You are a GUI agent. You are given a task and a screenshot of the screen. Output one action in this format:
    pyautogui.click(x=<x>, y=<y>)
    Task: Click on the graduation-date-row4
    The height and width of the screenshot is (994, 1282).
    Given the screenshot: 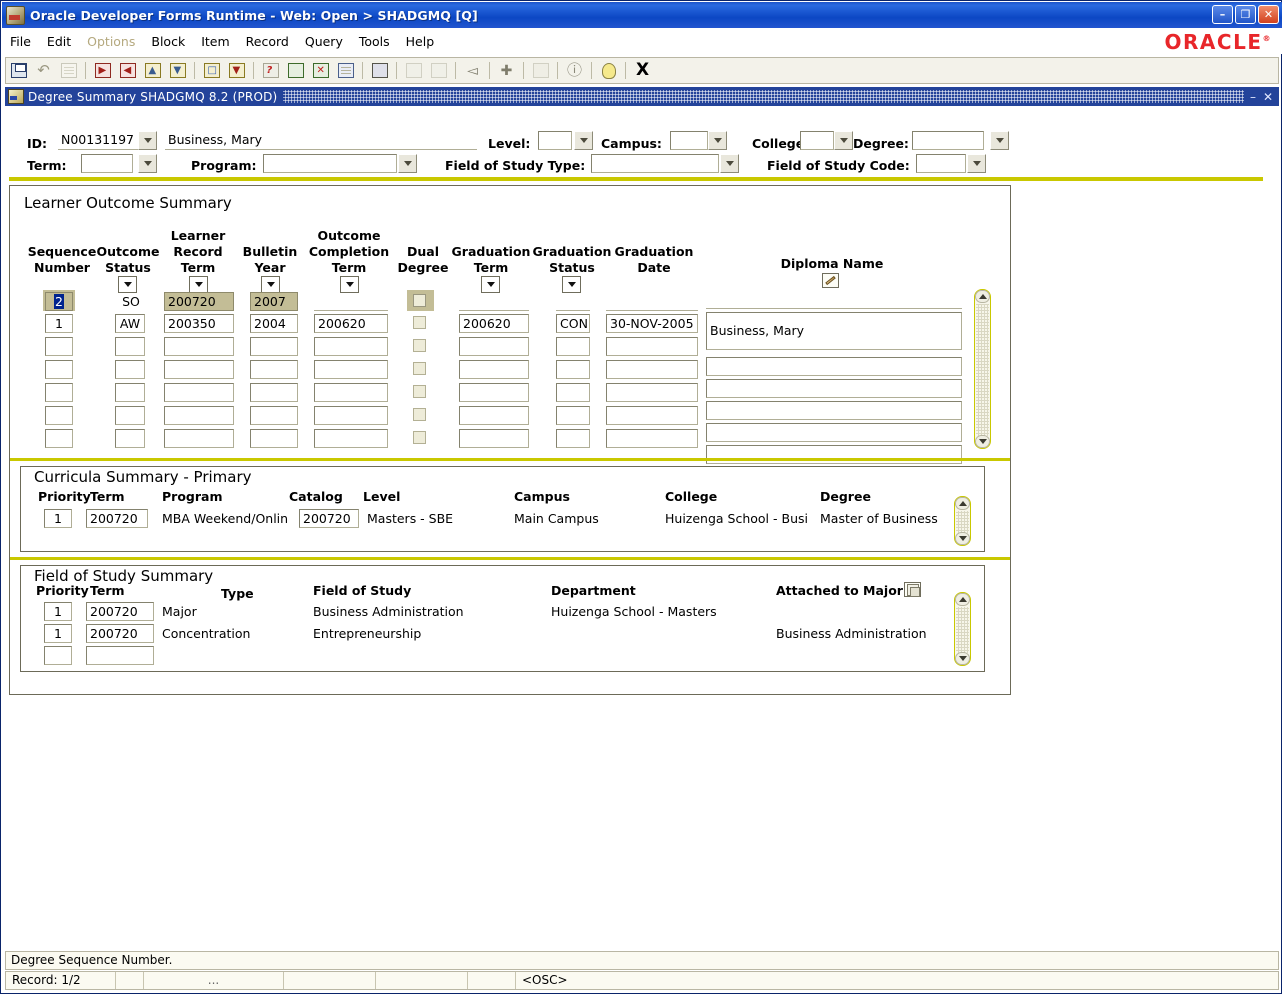 What is the action you would take?
    pyautogui.click(x=652, y=369)
    